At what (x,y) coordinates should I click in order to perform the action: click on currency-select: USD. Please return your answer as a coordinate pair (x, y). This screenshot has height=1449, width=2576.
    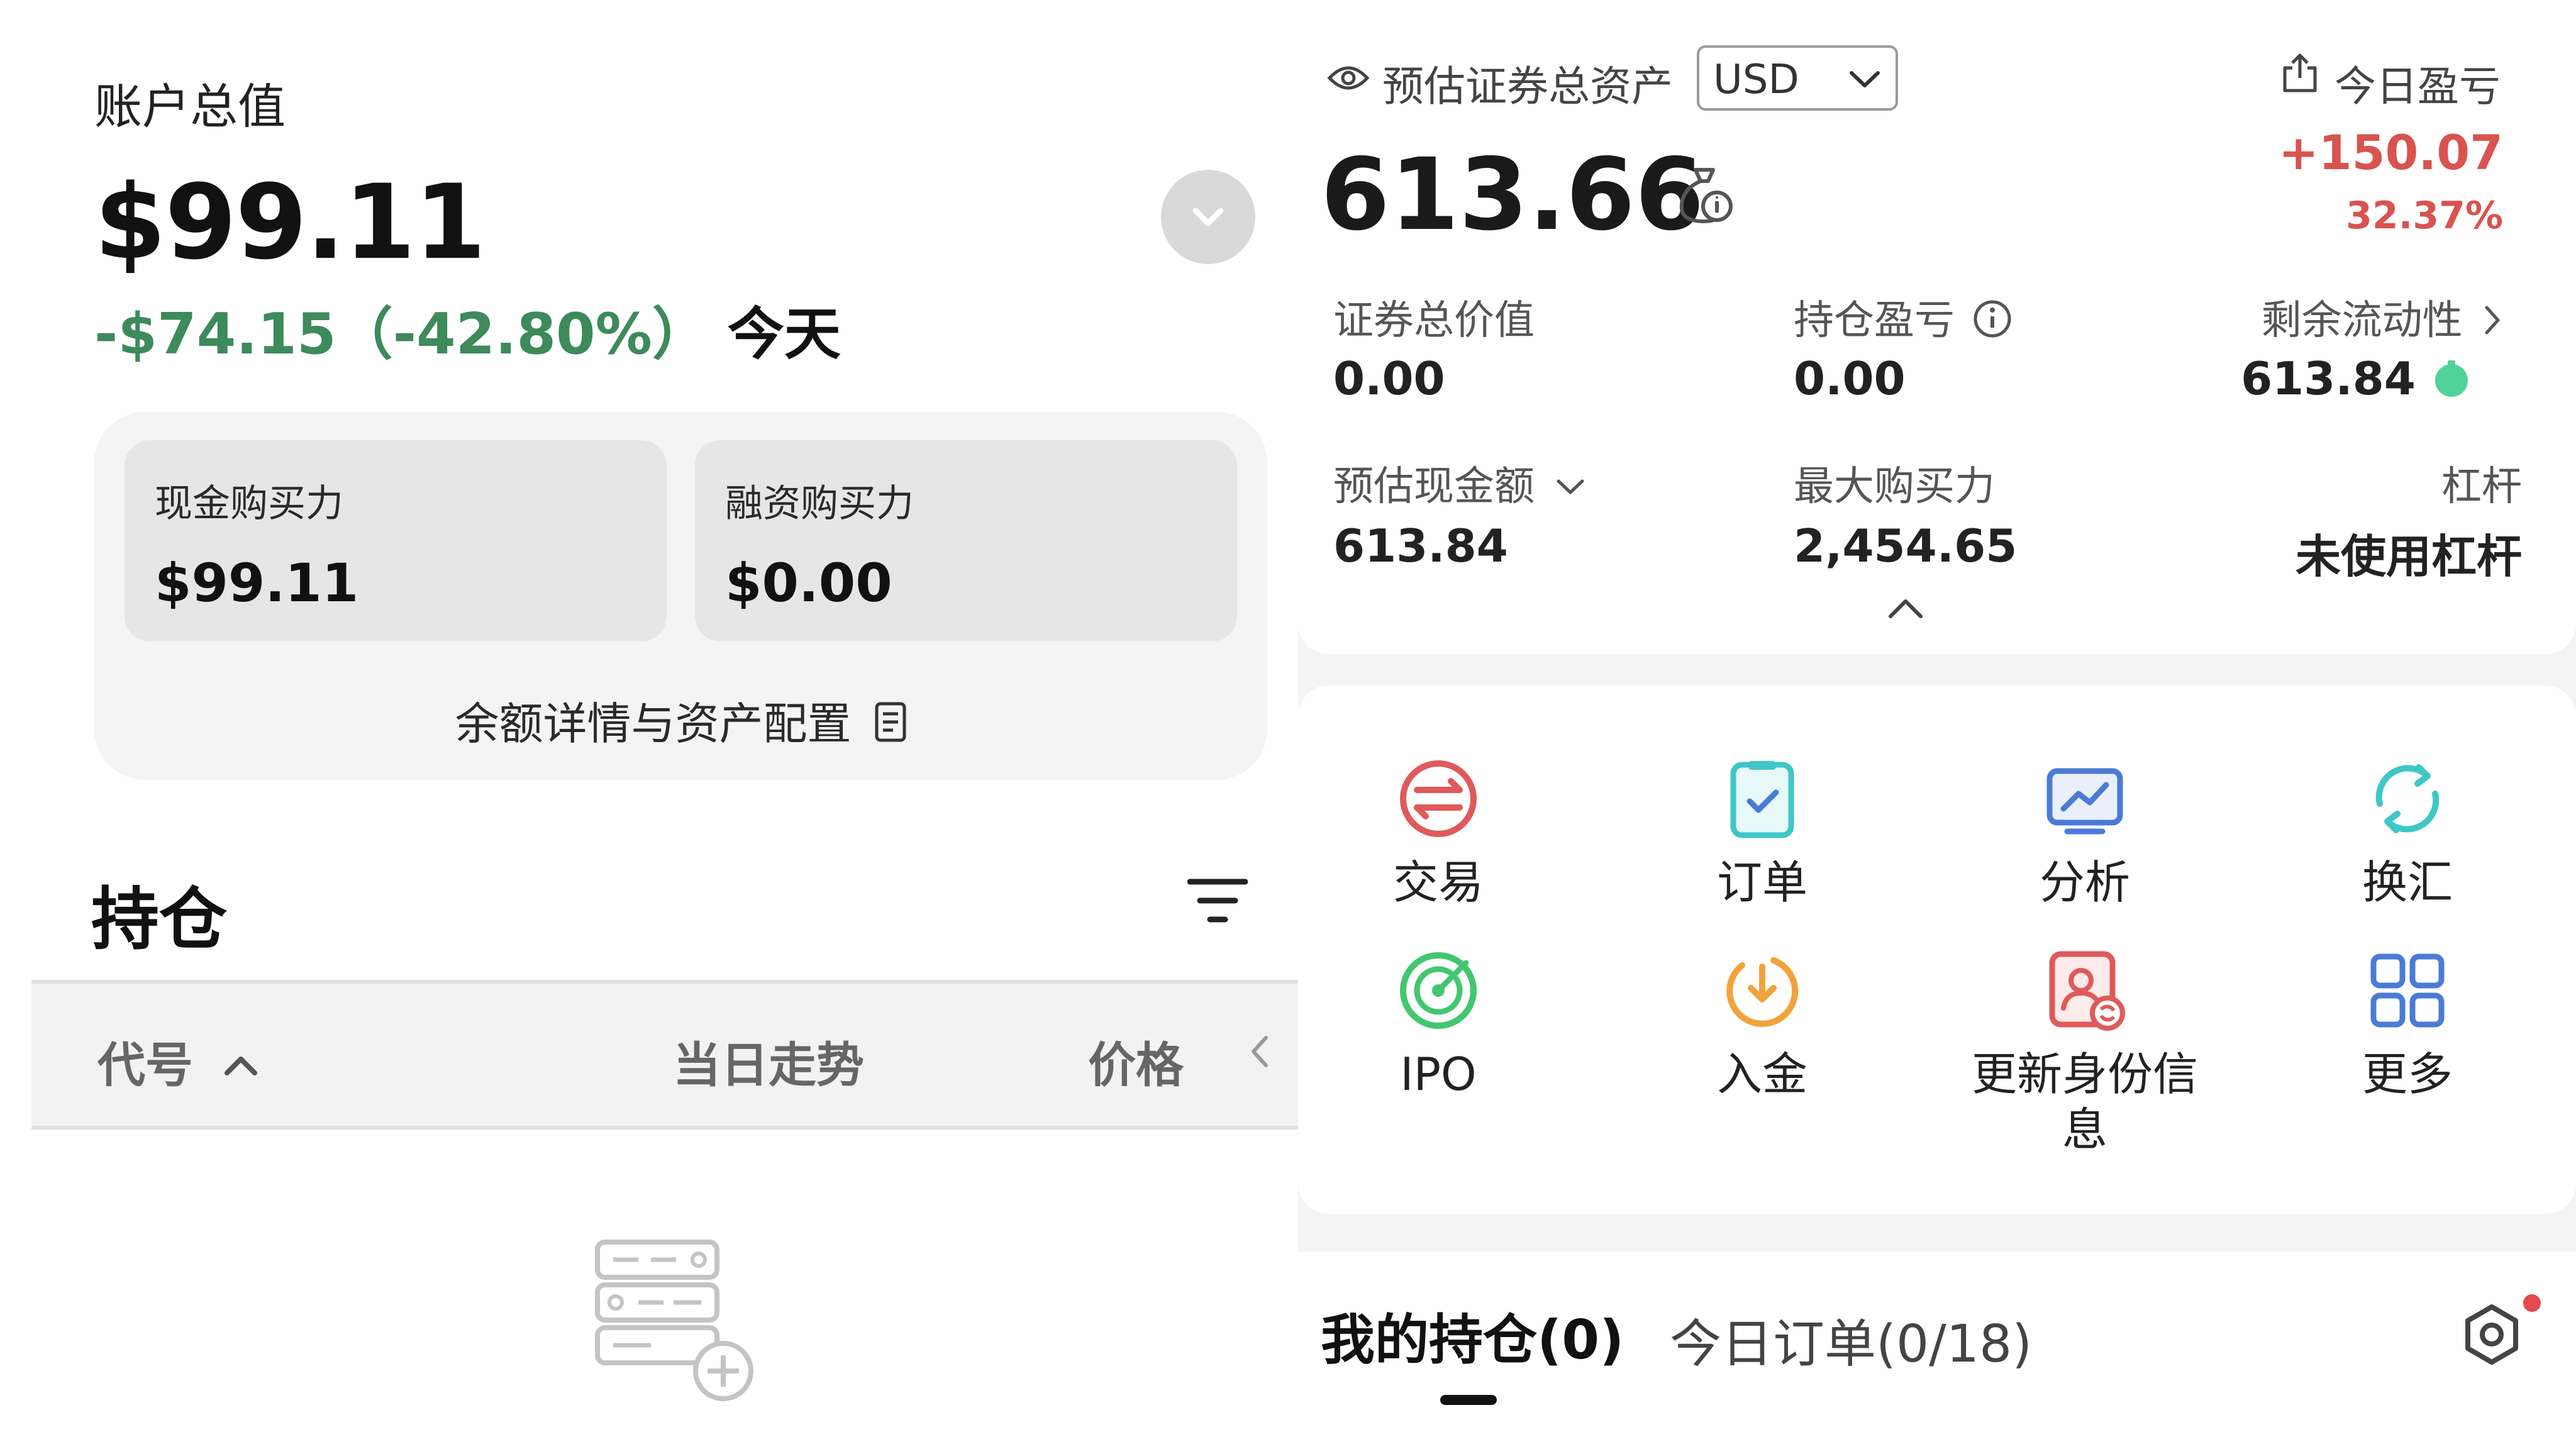
    Looking at the image, I should click on (1797, 78).